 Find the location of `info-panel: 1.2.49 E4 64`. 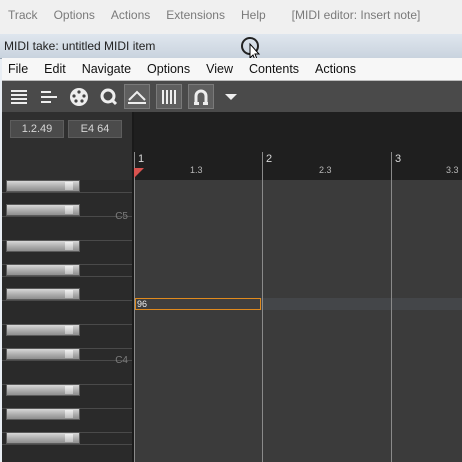

info-panel: 1.2.49 E4 64 is located at coordinates (67, 146).